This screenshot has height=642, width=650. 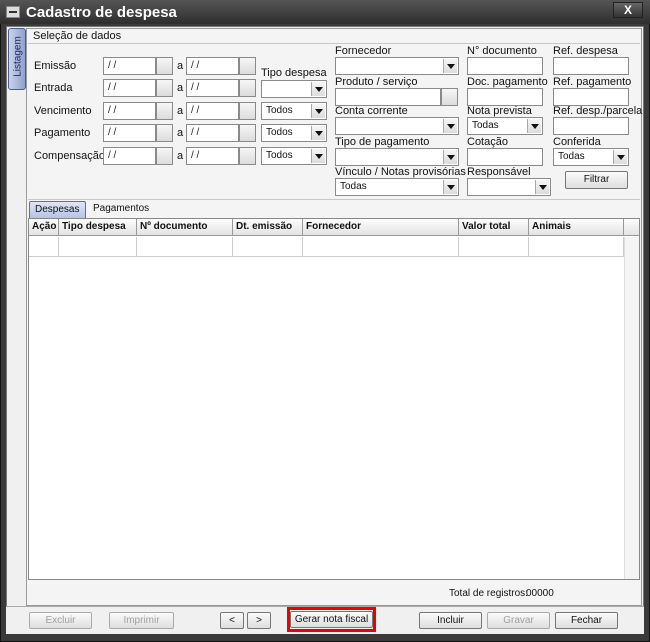 I want to click on num-documento-label: N° documento, so click(x=502, y=51).